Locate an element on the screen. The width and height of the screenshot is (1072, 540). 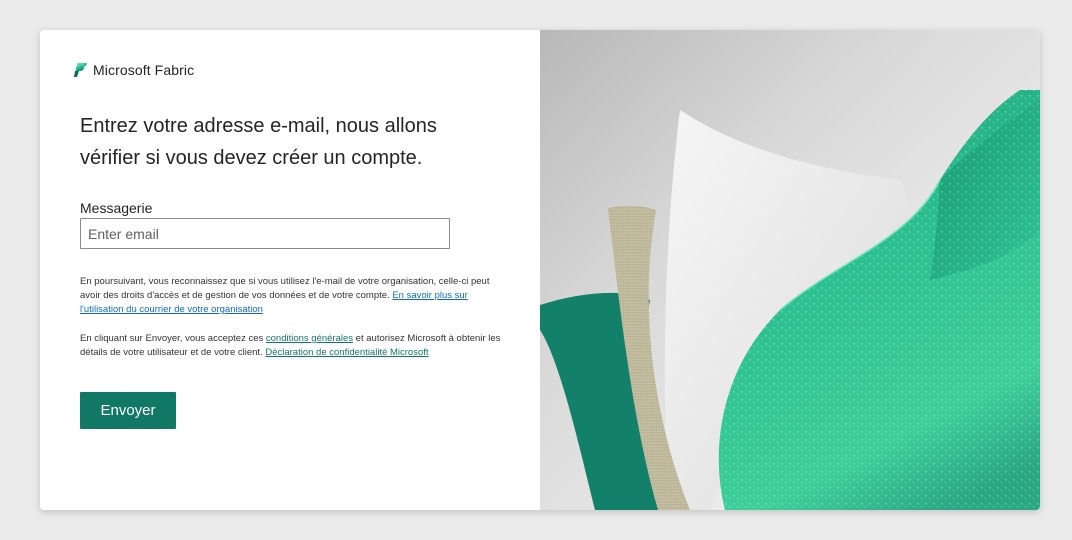
privacy-link: Déclaration de confidentialité Microsoft is located at coordinates (346, 352).